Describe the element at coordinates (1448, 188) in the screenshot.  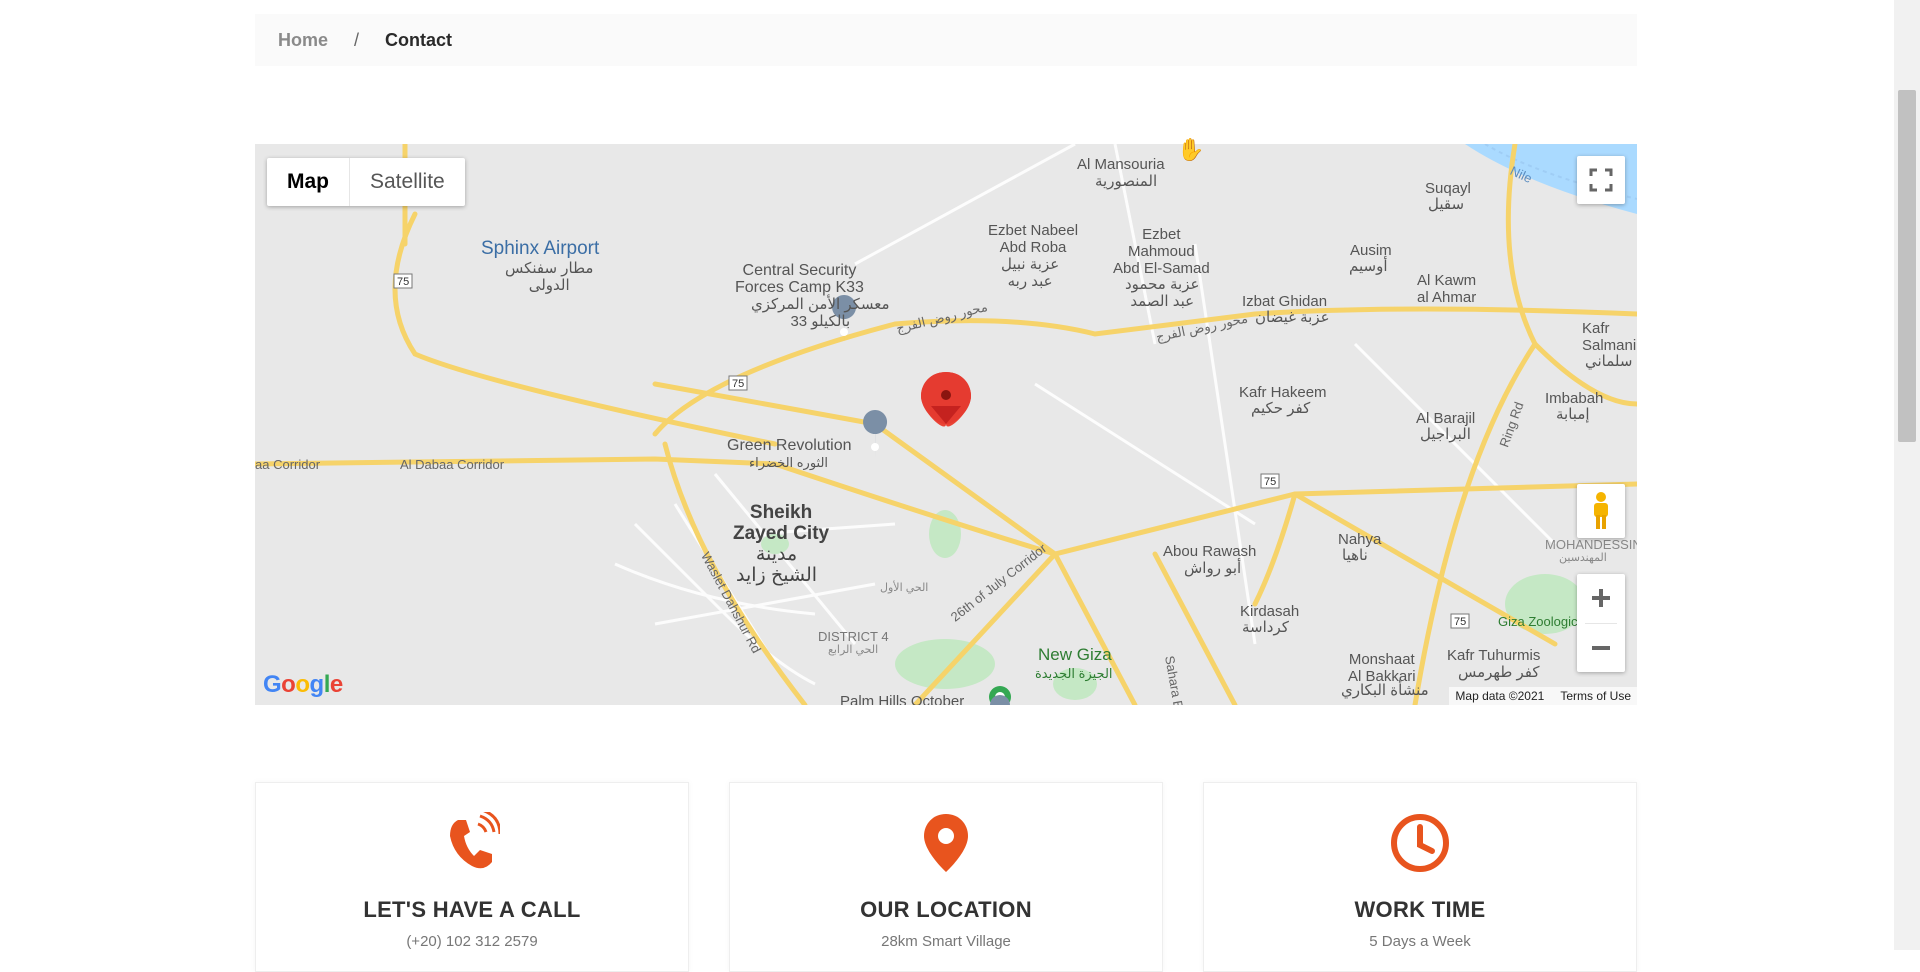
I see `label-suqayl: Suqayl` at that location.